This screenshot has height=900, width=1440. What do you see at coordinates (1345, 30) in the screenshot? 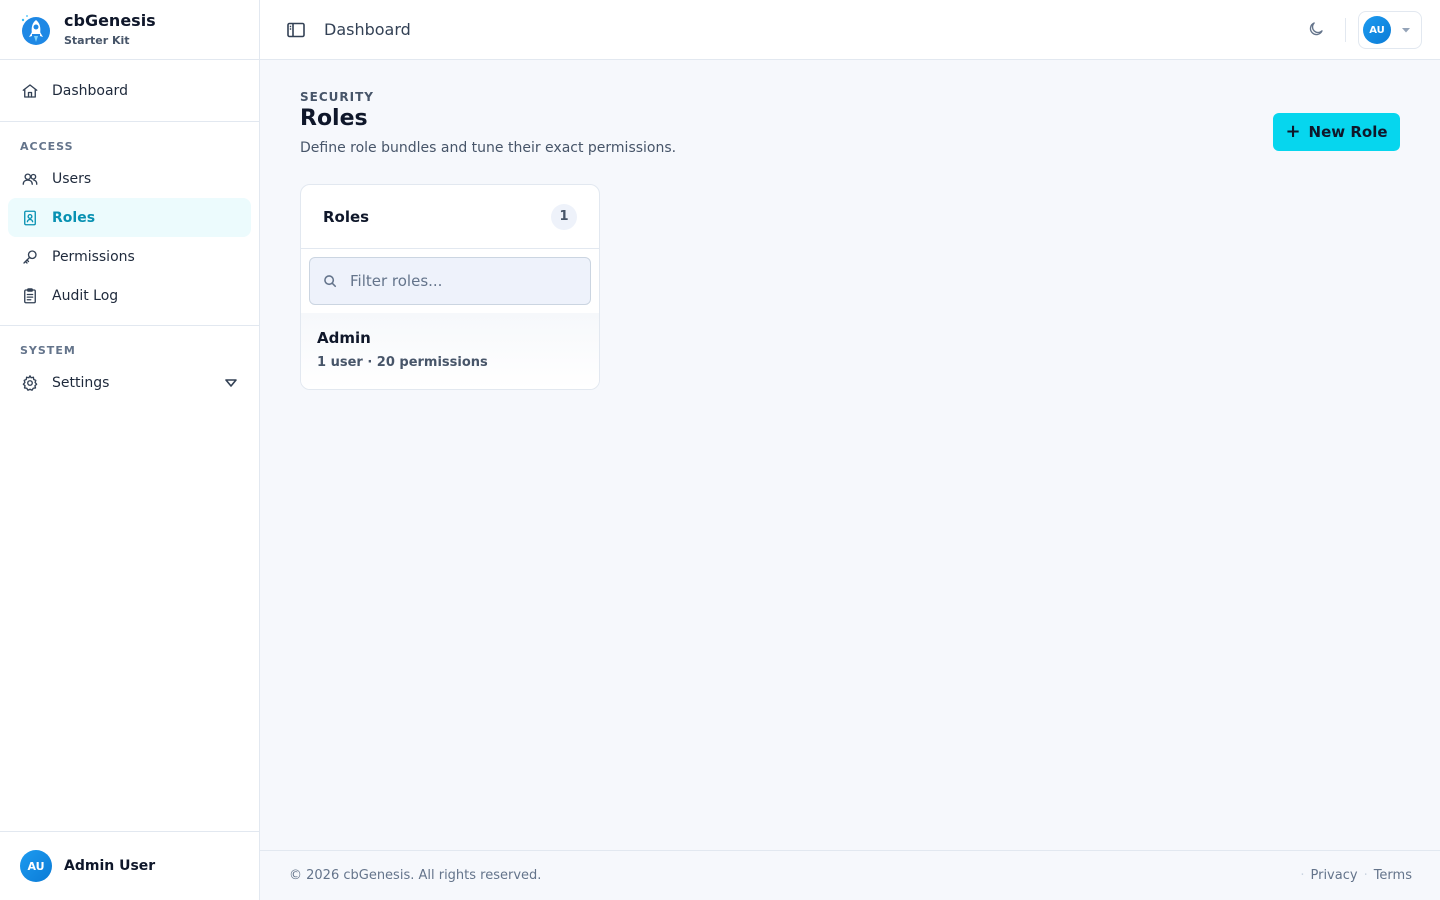
I see `header-divider` at bounding box center [1345, 30].